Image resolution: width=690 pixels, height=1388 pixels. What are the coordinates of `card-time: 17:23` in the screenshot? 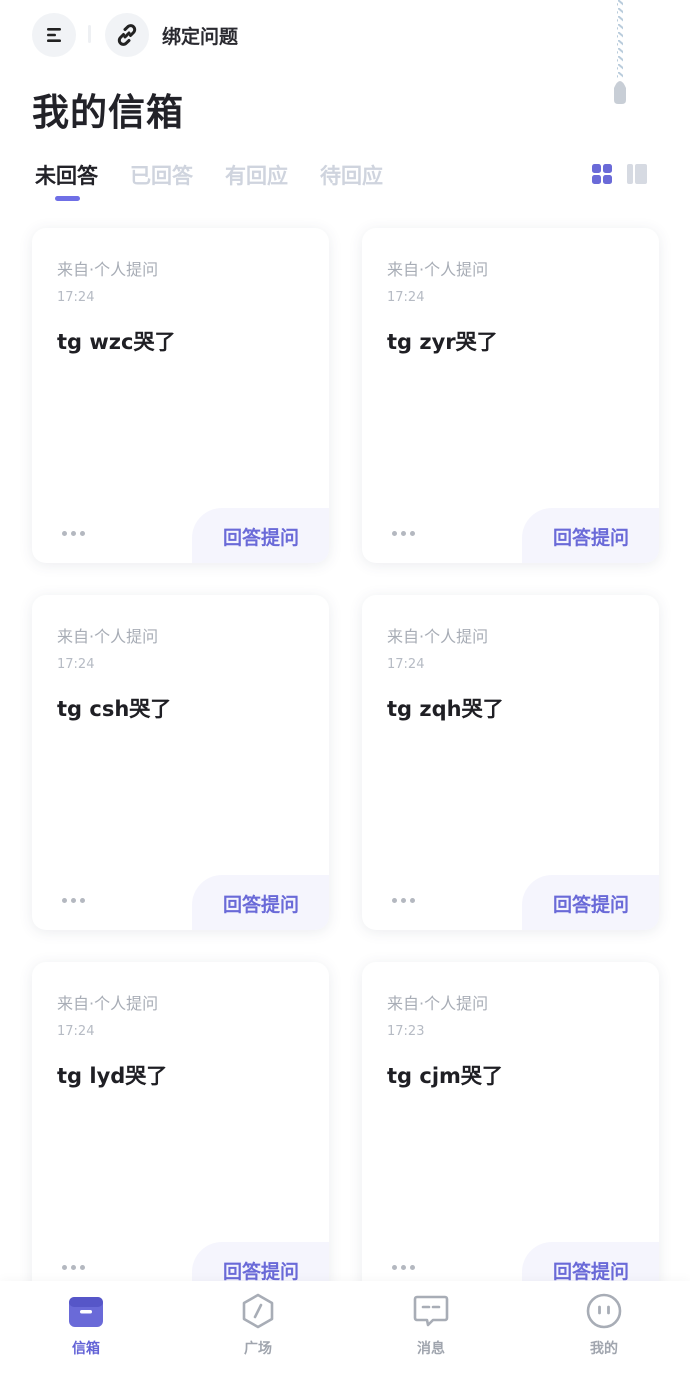 It's located at (406, 1031).